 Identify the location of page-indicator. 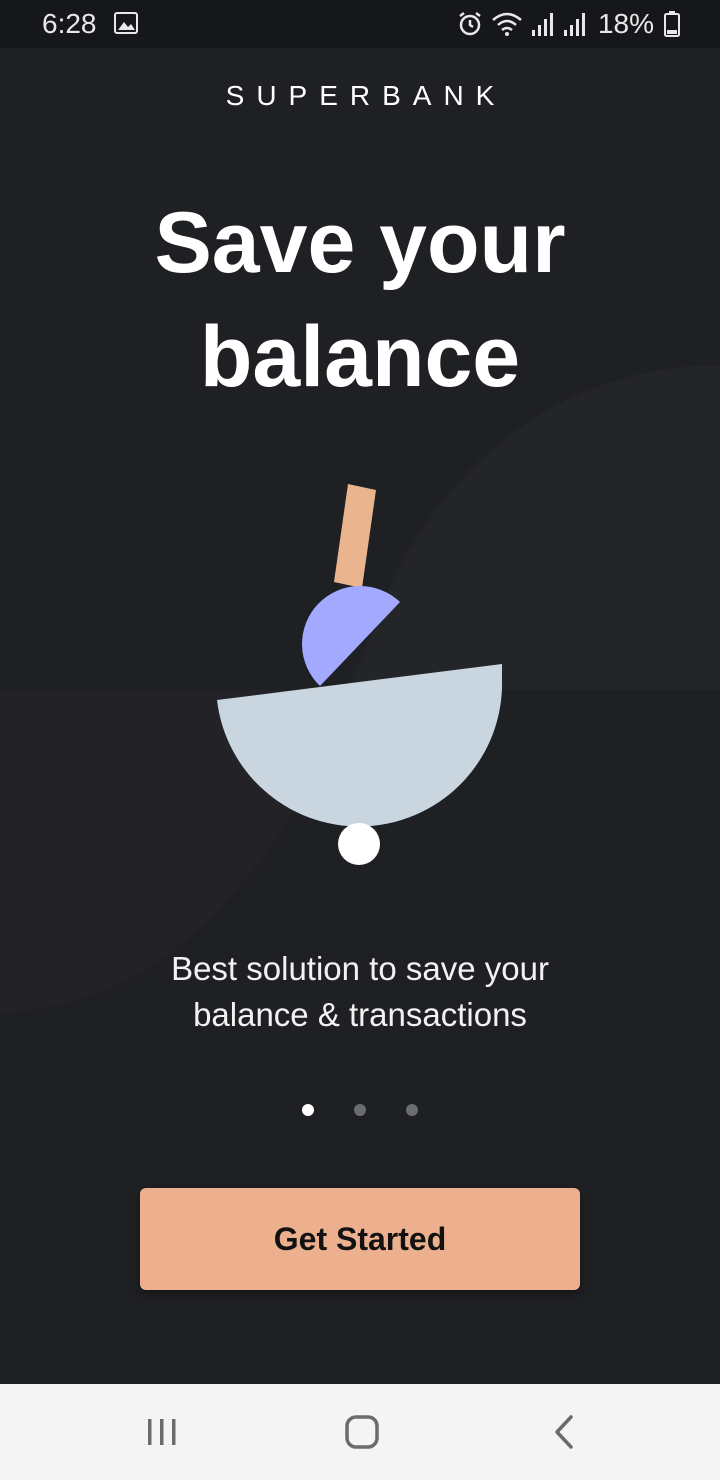
(360, 1110).